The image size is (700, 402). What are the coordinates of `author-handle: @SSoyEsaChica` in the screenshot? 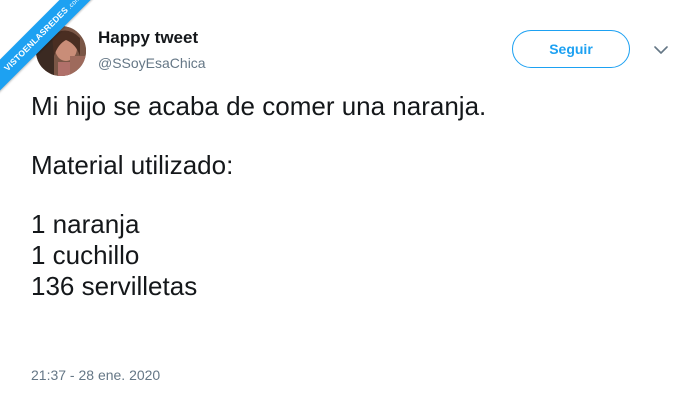 It's located at (152, 63).